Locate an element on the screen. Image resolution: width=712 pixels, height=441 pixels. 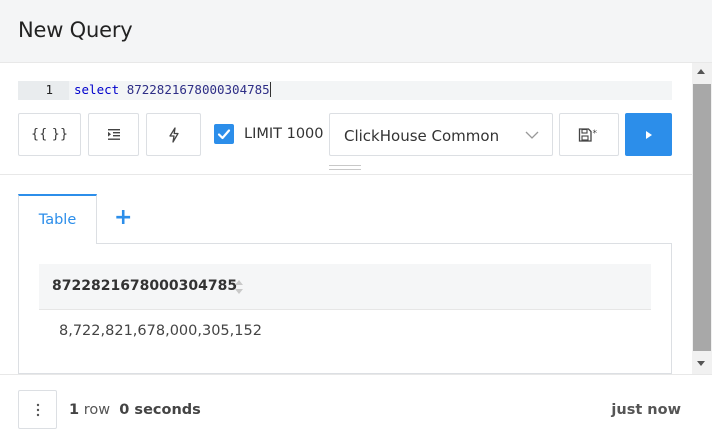
query-header: New Query is located at coordinates (356, 31).